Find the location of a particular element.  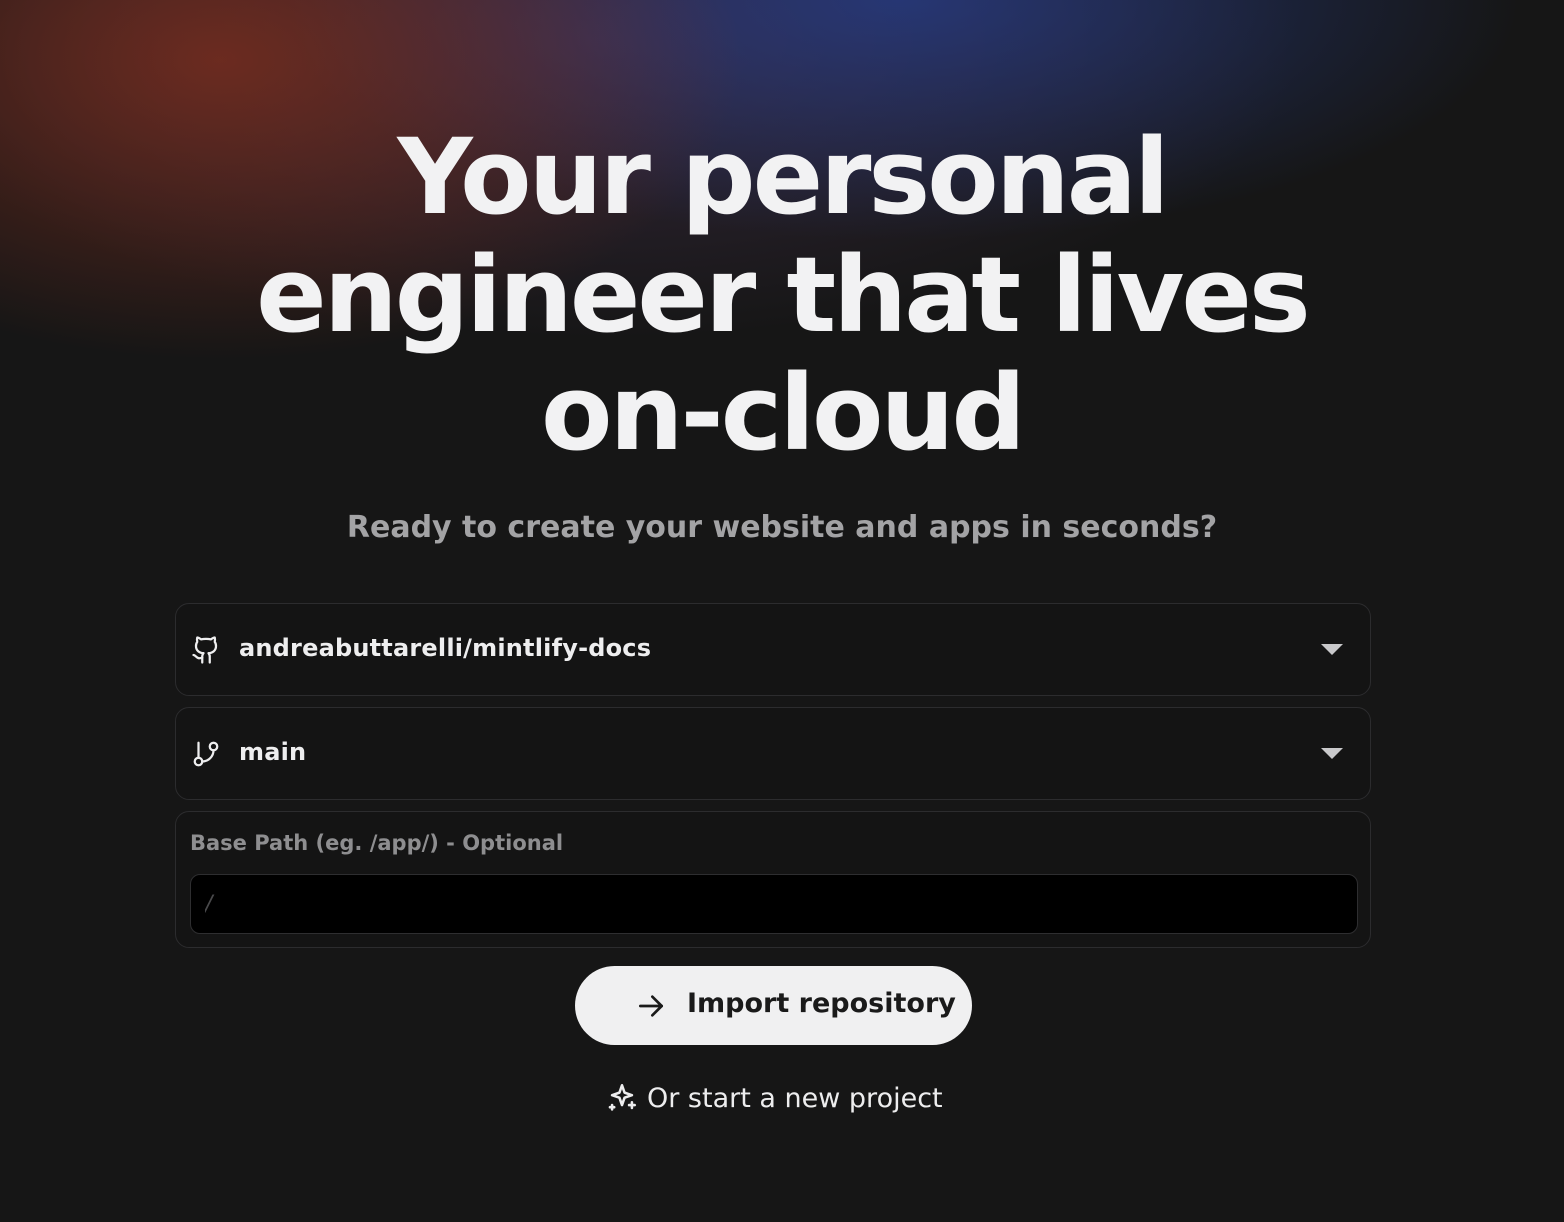

github-icon is located at coordinates (205, 650).